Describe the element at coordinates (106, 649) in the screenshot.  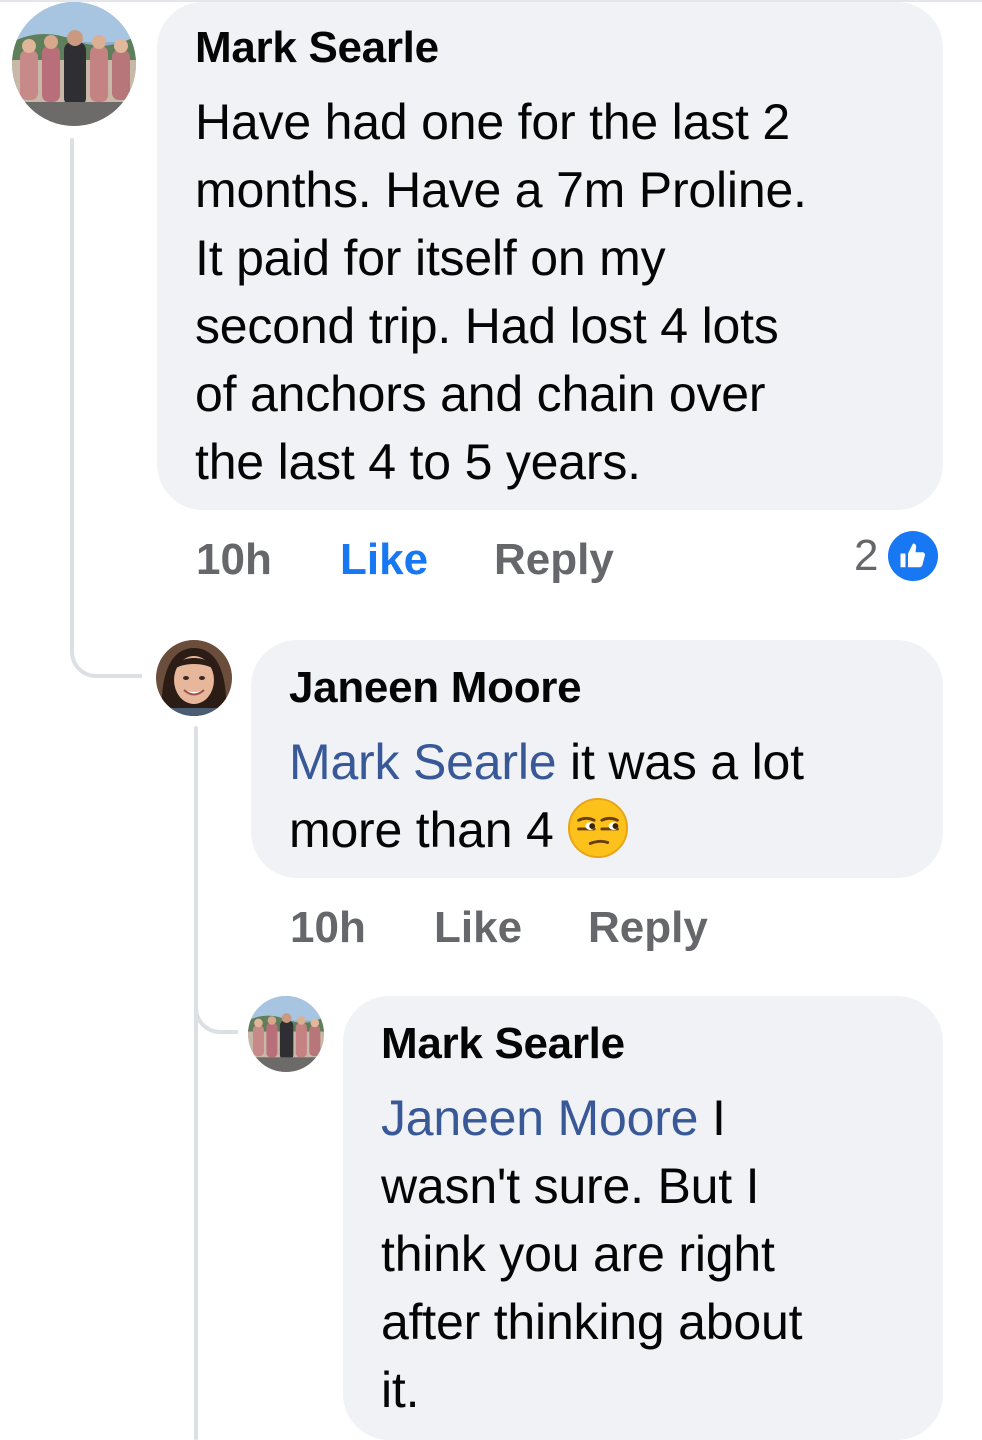
I see `thread-connector-elbow` at that location.